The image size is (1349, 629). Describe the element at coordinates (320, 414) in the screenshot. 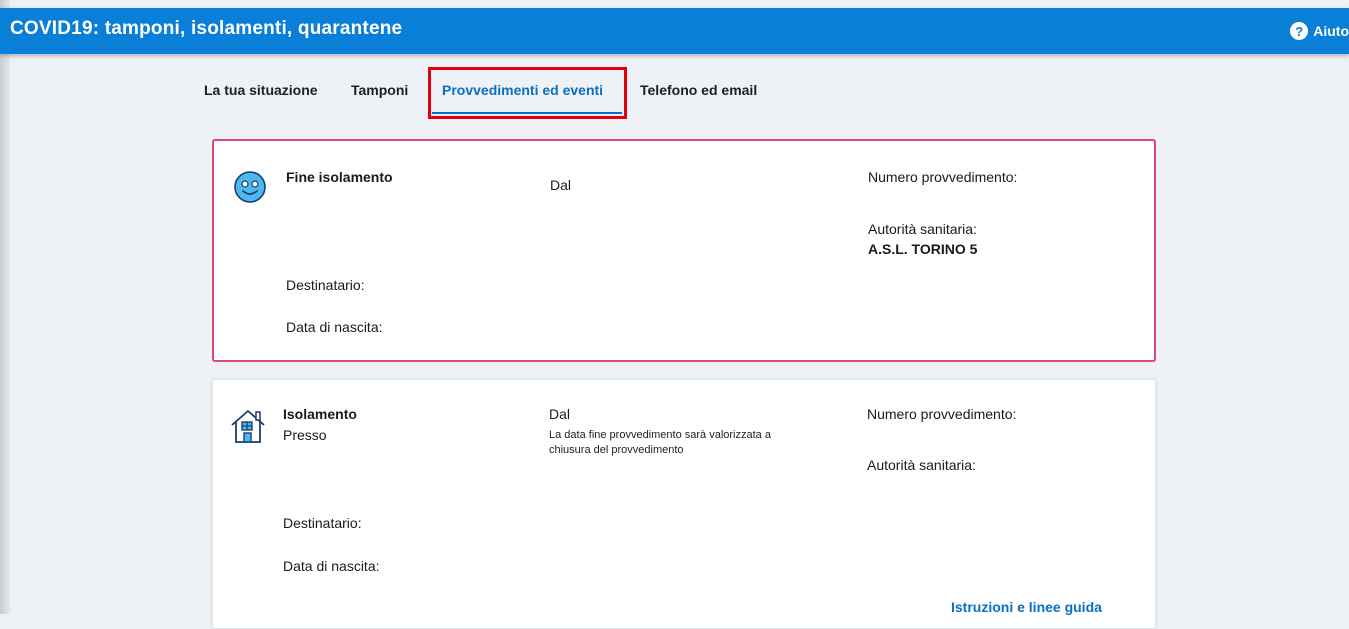

I see `card-title: Isolamento` at that location.